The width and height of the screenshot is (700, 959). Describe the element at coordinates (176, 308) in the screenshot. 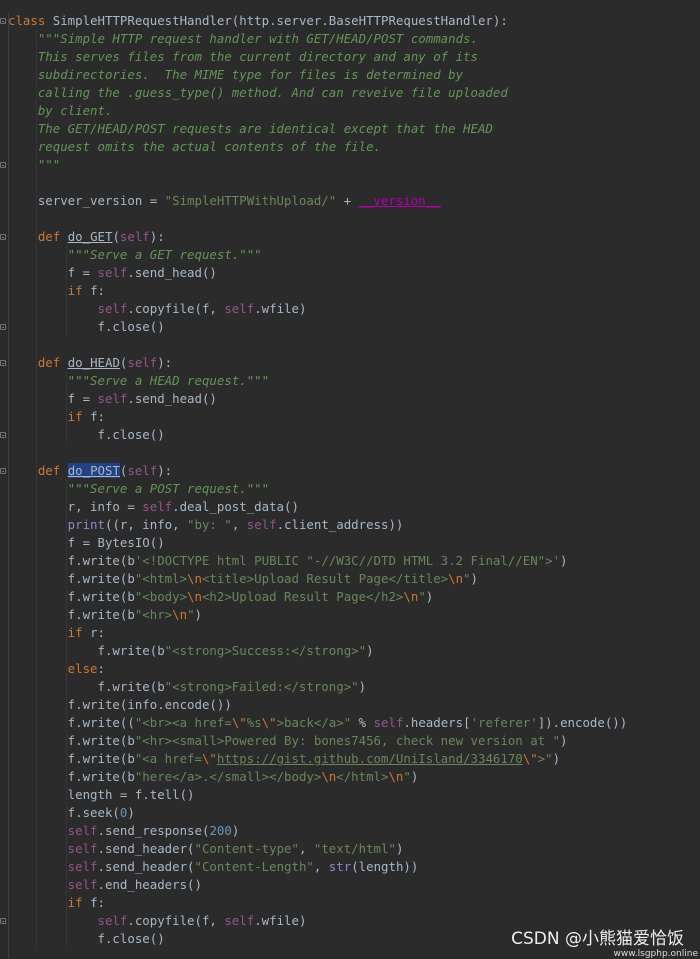

I see `code-token: .copyfile(f,` at that location.